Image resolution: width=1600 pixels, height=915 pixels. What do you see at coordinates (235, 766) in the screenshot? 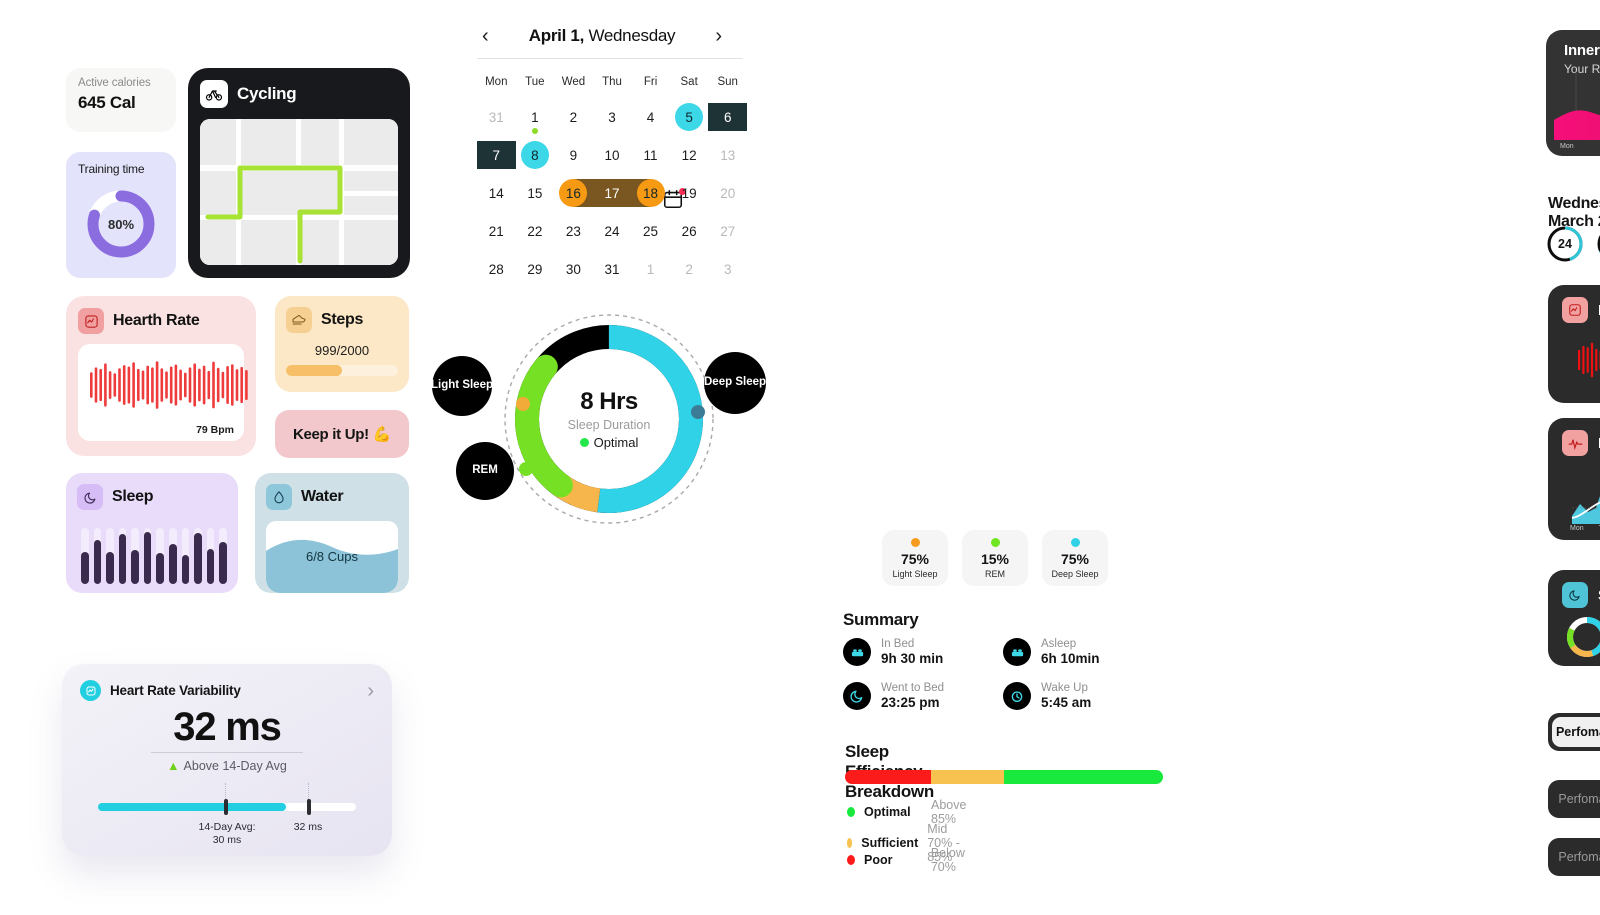
I see `hrv-trend-label: Above 14-Day Avg` at bounding box center [235, 766].